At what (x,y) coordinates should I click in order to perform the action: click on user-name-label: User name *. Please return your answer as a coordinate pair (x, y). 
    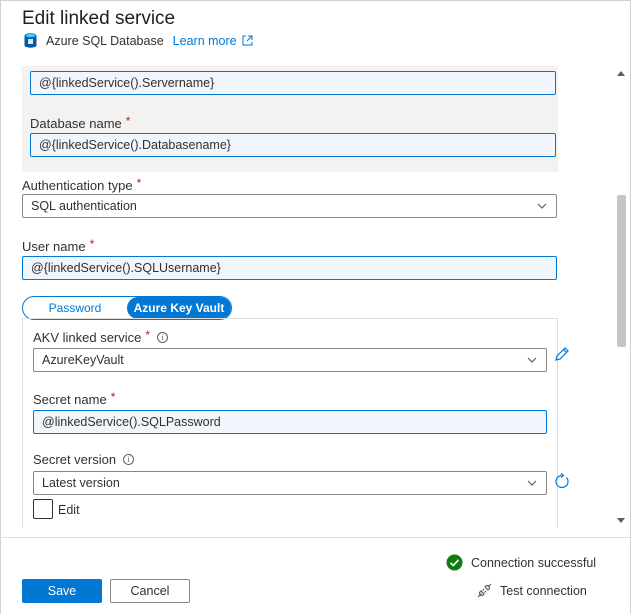
    Looking at the image, I should click on (58, 245).